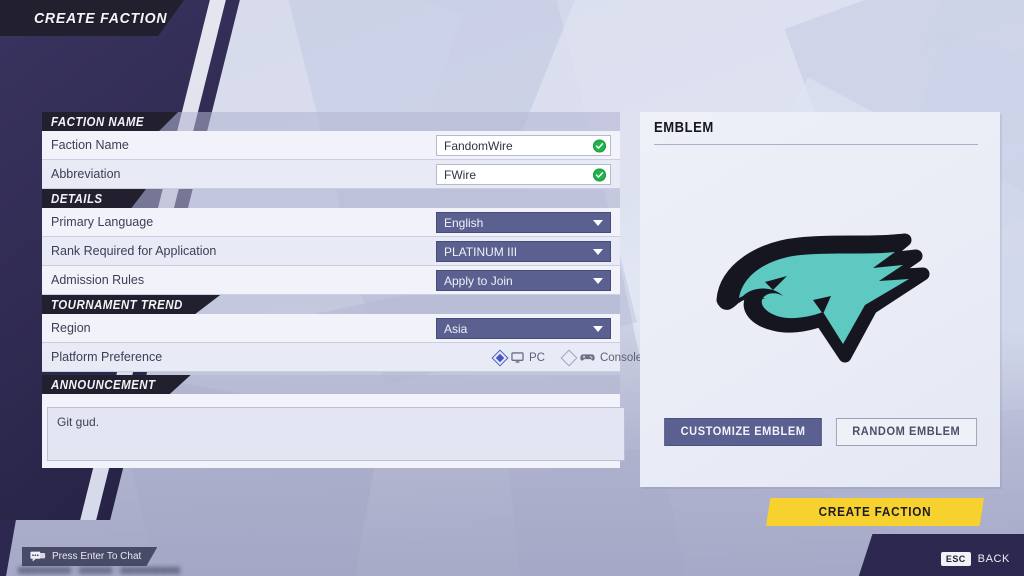  I want to click on section-header-label: DETAILS, so click(77, 198).